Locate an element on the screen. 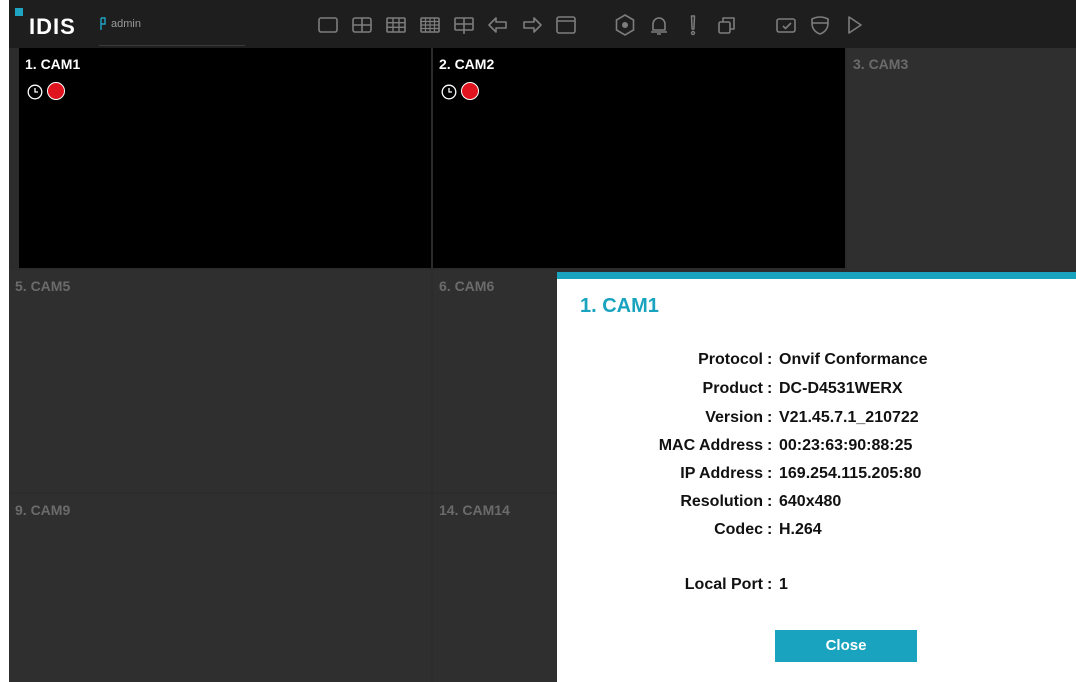 The width and height of the screenshot is (1076, 682). alarm-bell-icon is located at coordinates (659, 25).